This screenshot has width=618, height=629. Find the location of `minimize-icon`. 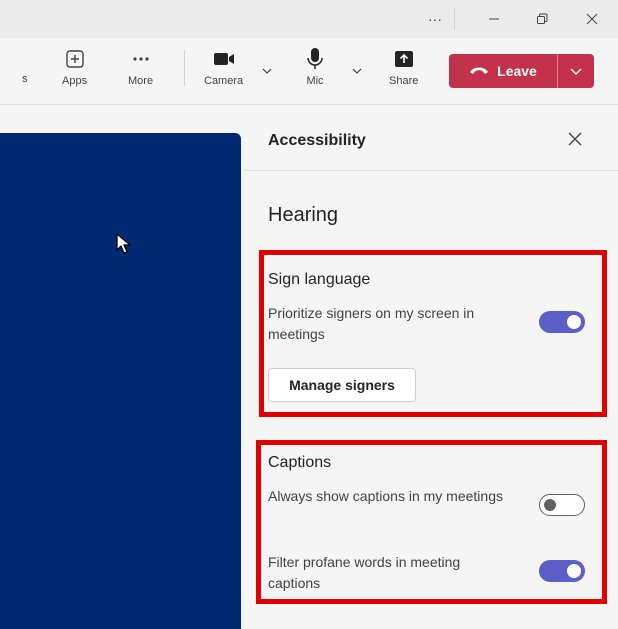

minimize-icon is located at coordinates (494, 19).